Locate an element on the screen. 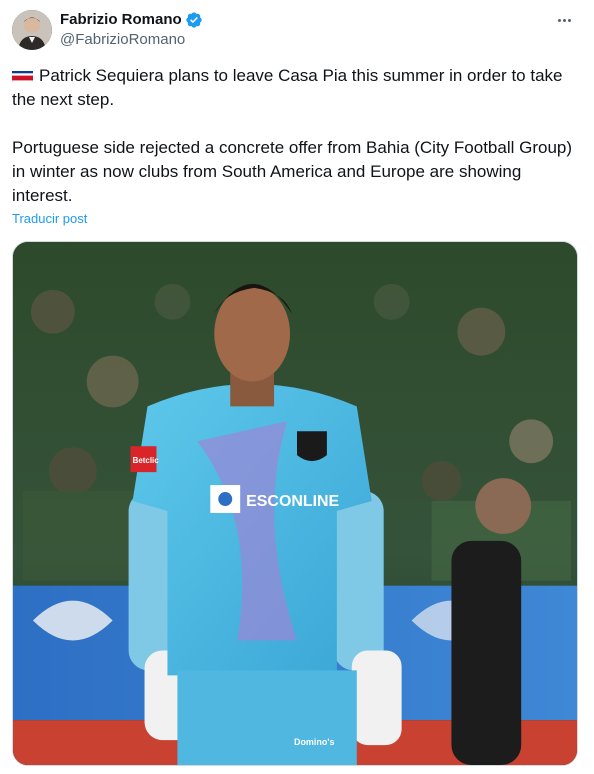  verified-badge-icon is located at coordinates (194, 20).